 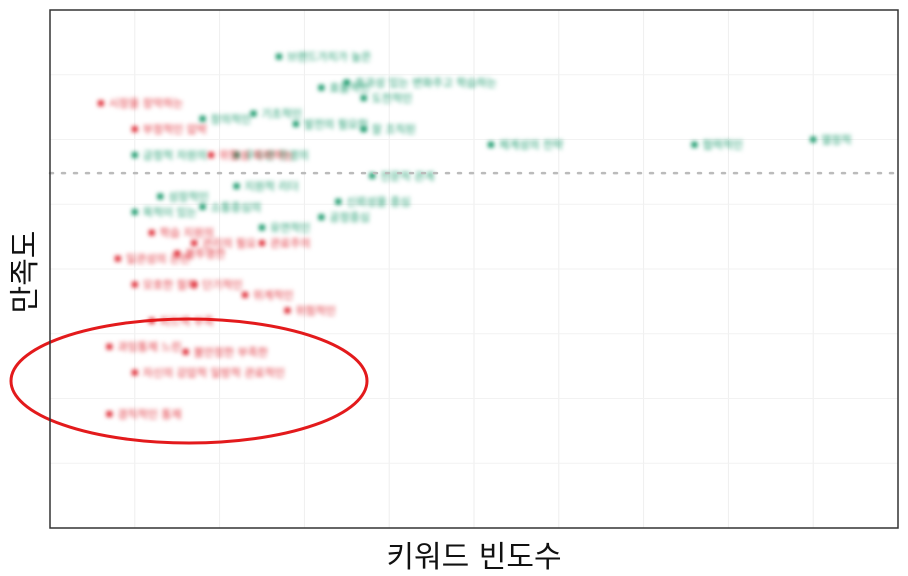 What do you see at coordinates (205, 253) in the screenshot?
I see `point-label: 불투명한` at bounding box center [205, 253].